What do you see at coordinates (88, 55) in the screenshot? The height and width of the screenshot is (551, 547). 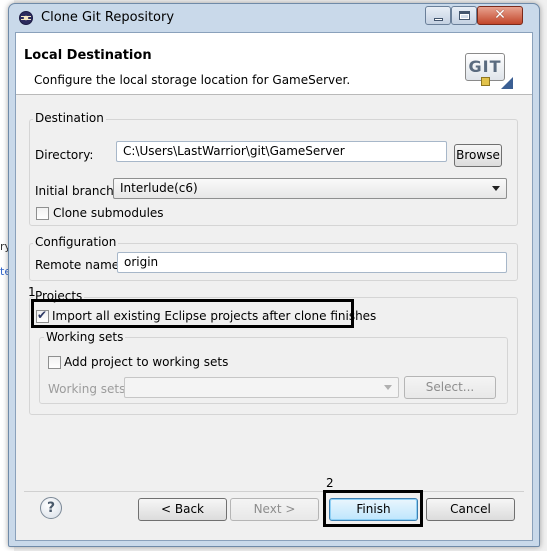 I see `page-title: Local Destination` at bounding box center [88, 55].